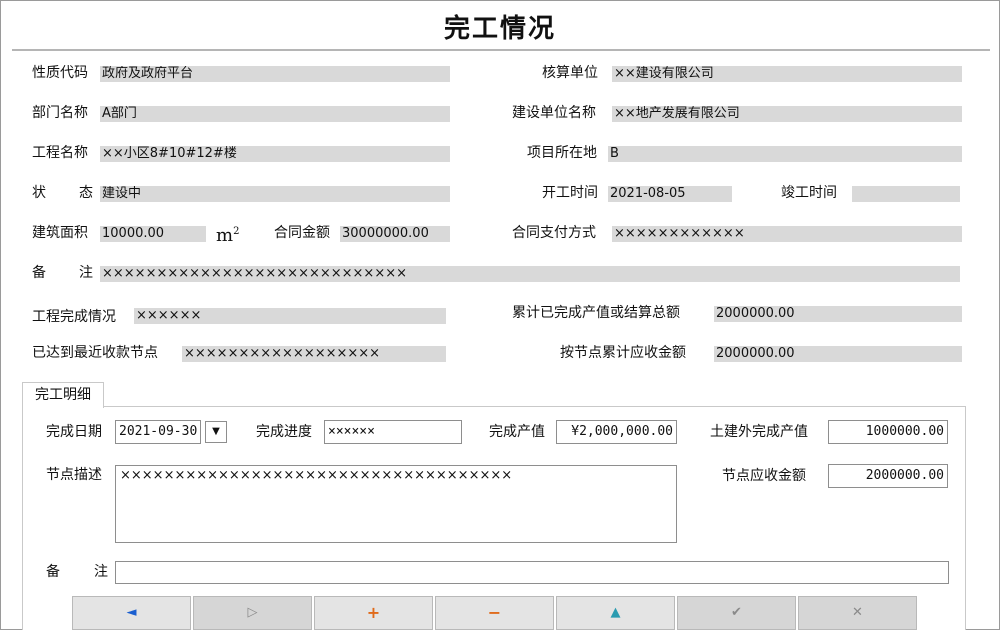 This screenshot has height=630, width=1000. I want to click on cumulative-output-label: 累计已完成产值或结算总额, so click(596, 313).